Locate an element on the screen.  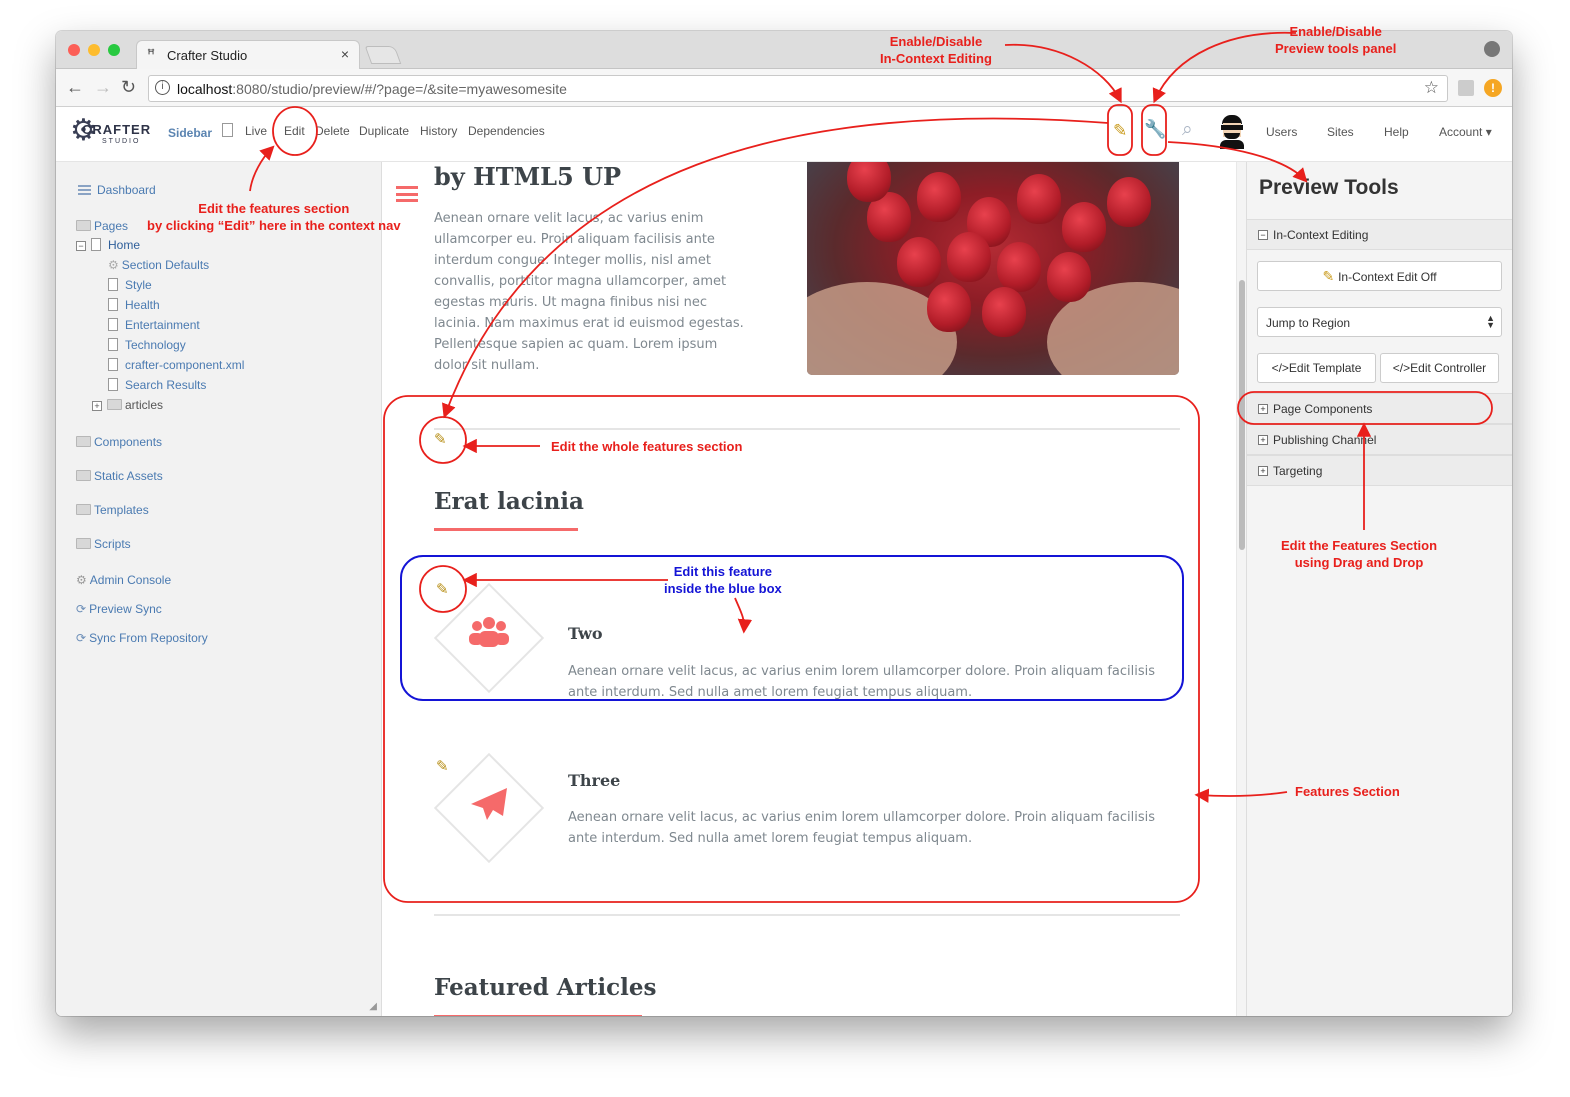
edit-template-button: </>Edit Template is located at coordinates (1316, 368).